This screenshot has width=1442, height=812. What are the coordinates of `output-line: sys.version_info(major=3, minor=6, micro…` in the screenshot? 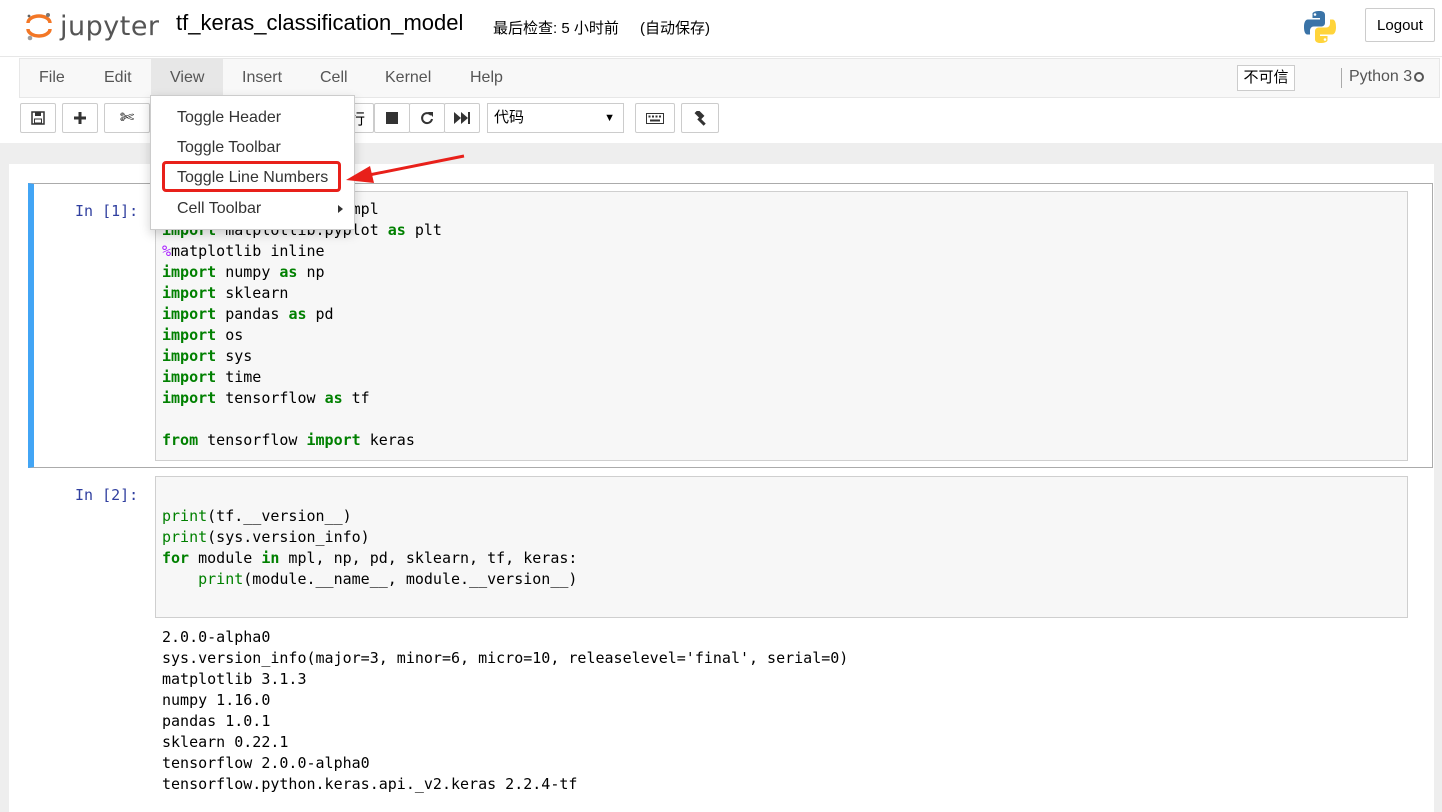 It's located at (505, 658).